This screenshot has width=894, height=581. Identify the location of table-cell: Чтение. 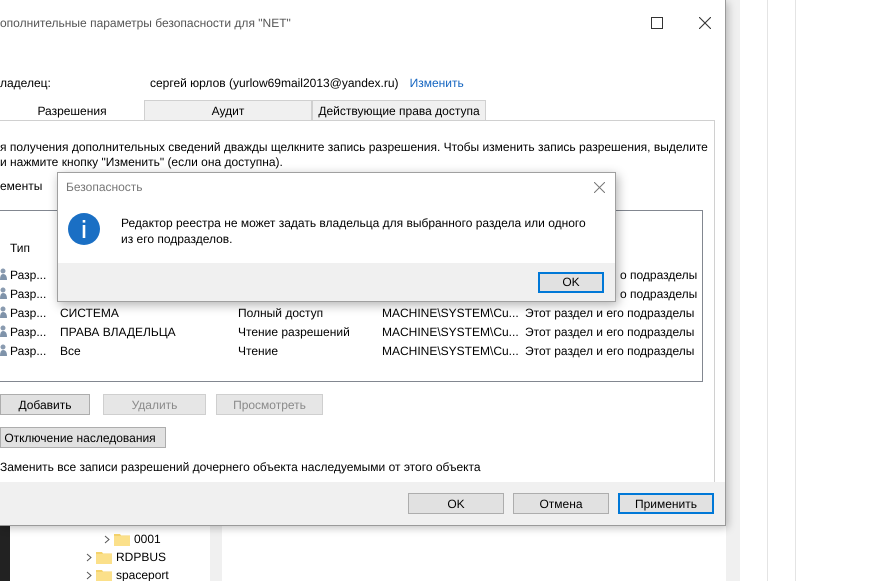
(258, 351).